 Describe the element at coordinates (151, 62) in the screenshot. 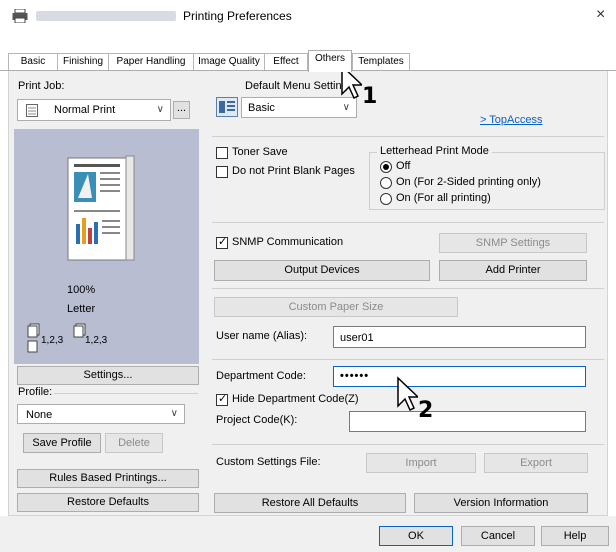

I see `tab-paper-handling: Paper Handling` at that location.